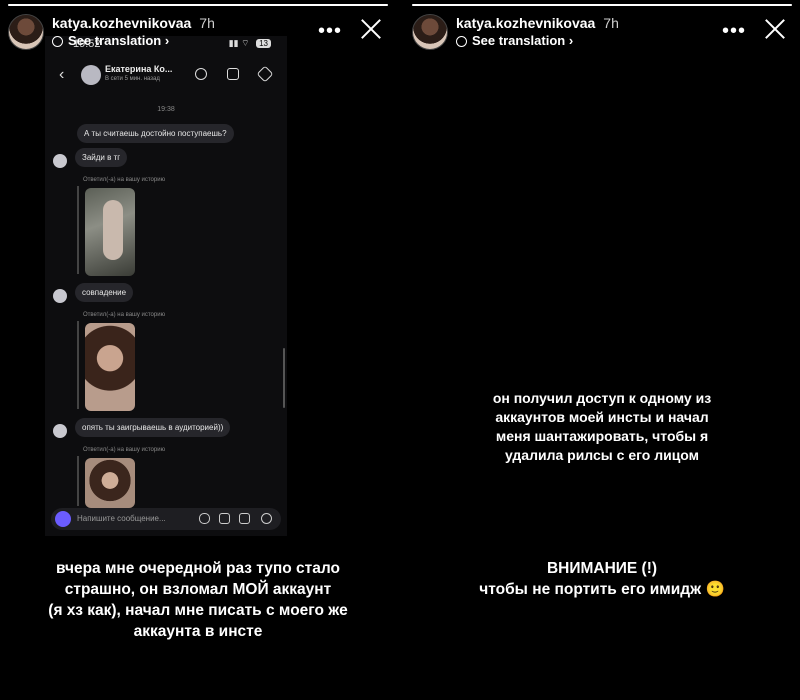 The image size is (800, 700). What do you see at coordinates (201, 74) in the screenshot?
I see `phone-call-icon` at bounding box center [201, 74].